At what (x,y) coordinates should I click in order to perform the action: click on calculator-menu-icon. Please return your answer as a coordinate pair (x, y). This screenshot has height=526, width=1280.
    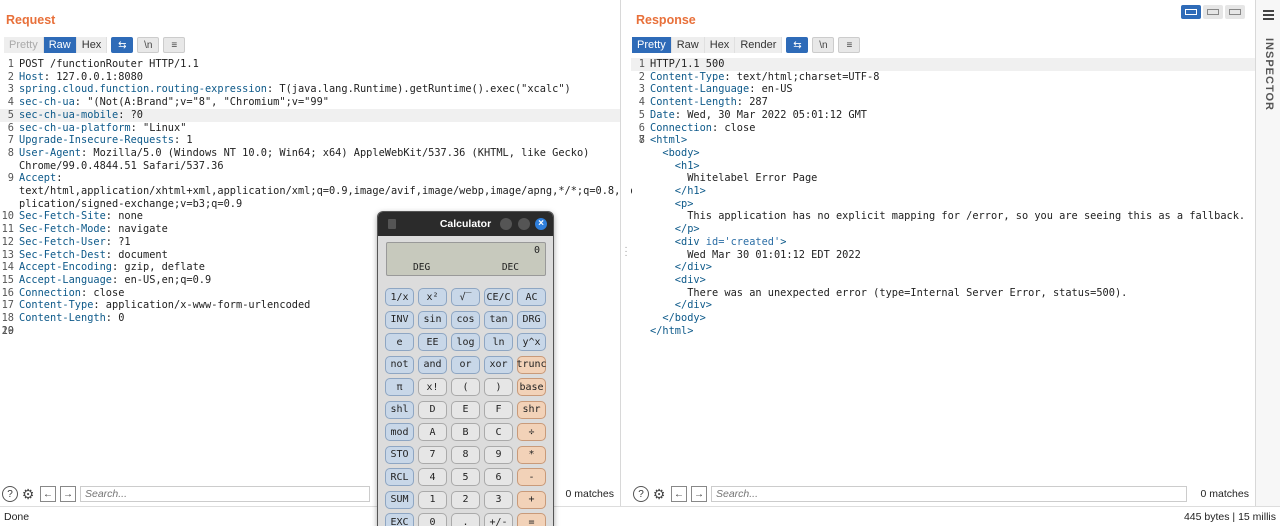
    Looking at the image, I should click on (392, 224).